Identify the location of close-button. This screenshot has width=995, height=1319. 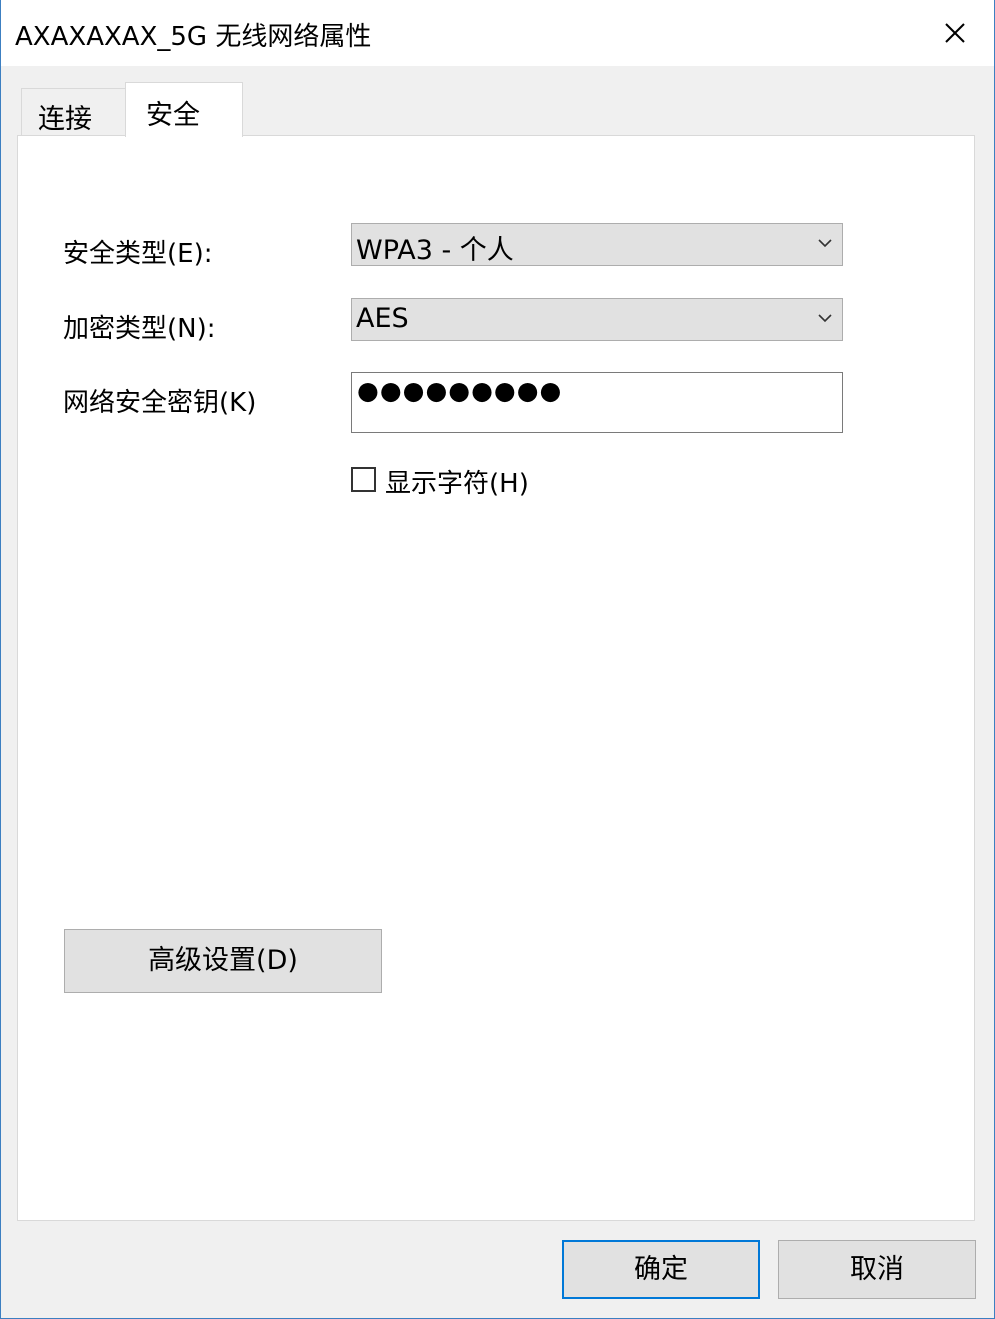
(956, 33).